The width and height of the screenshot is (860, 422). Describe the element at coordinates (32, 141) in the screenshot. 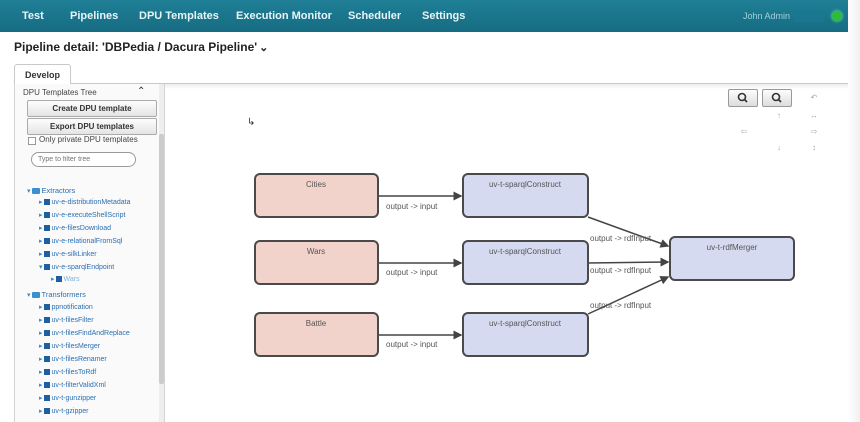

I see `only-private-checkbox` at that location.